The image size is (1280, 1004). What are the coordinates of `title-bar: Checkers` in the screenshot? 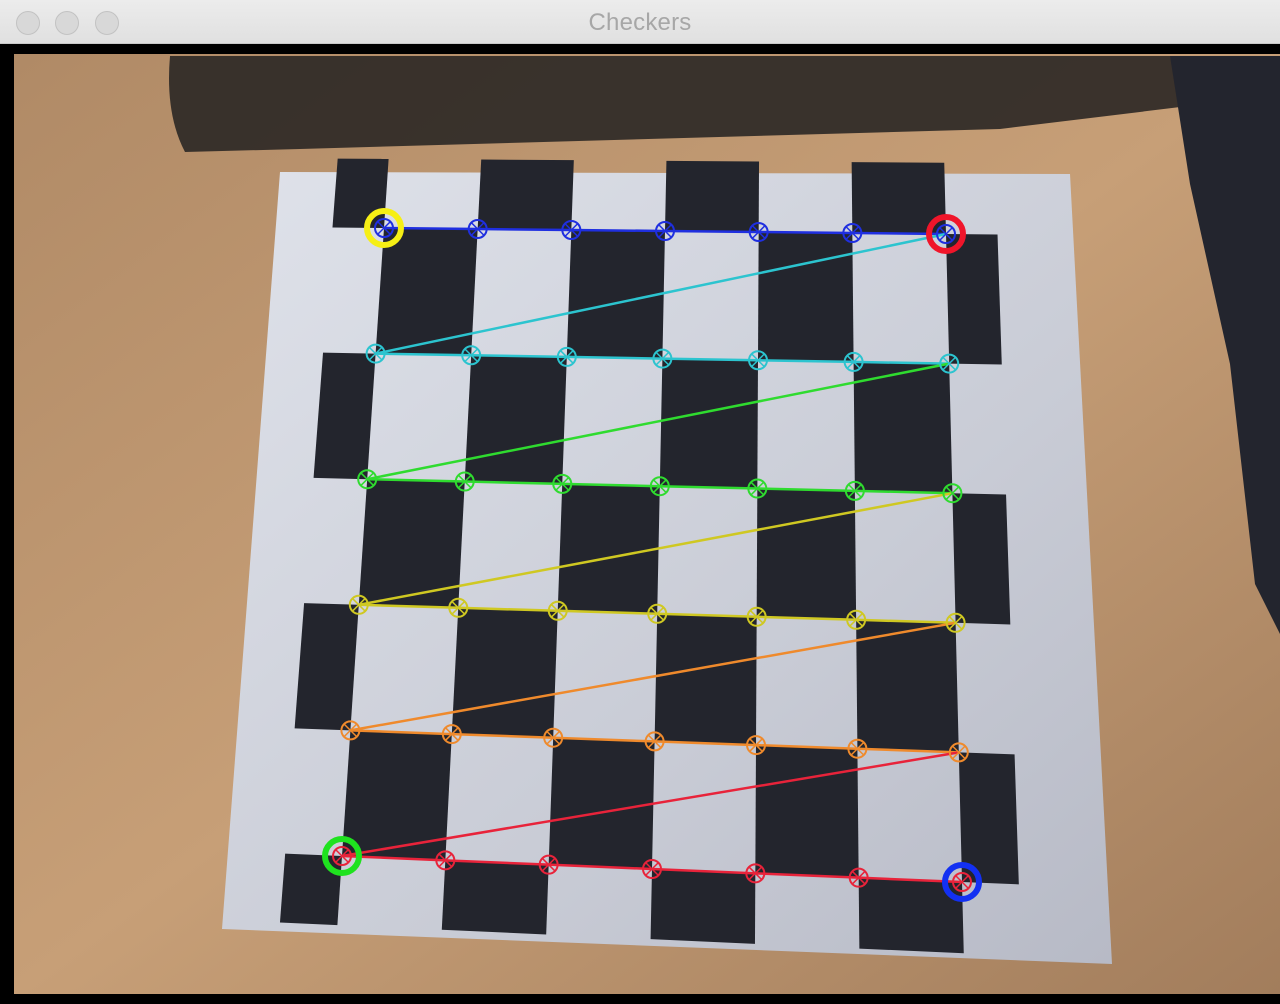 It's located at (640, 22).